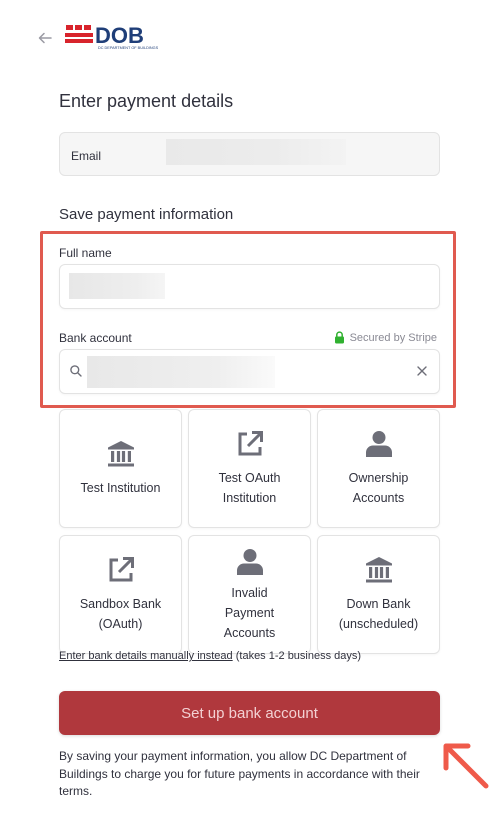  Describe the element at coordinates (249, 468) in the screenshot. I see `bank-tile-test-oauth-institution: Test OAuth Institution` at that location.